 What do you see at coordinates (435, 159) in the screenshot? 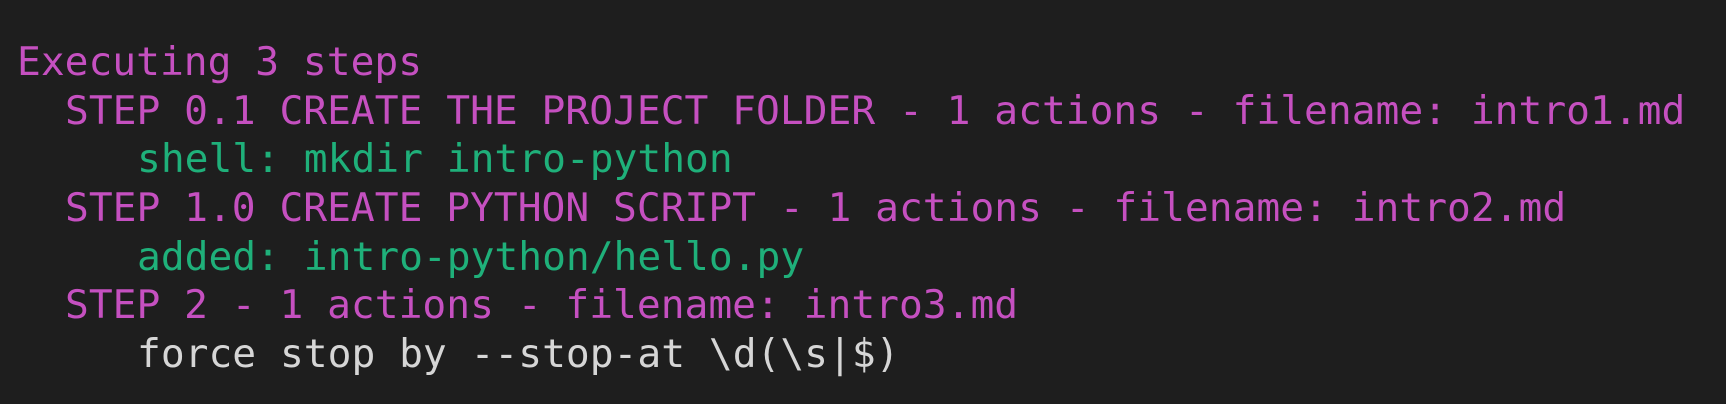
I see `step-action: shell: mkdir intro-python` at bounding box center [435, 159].